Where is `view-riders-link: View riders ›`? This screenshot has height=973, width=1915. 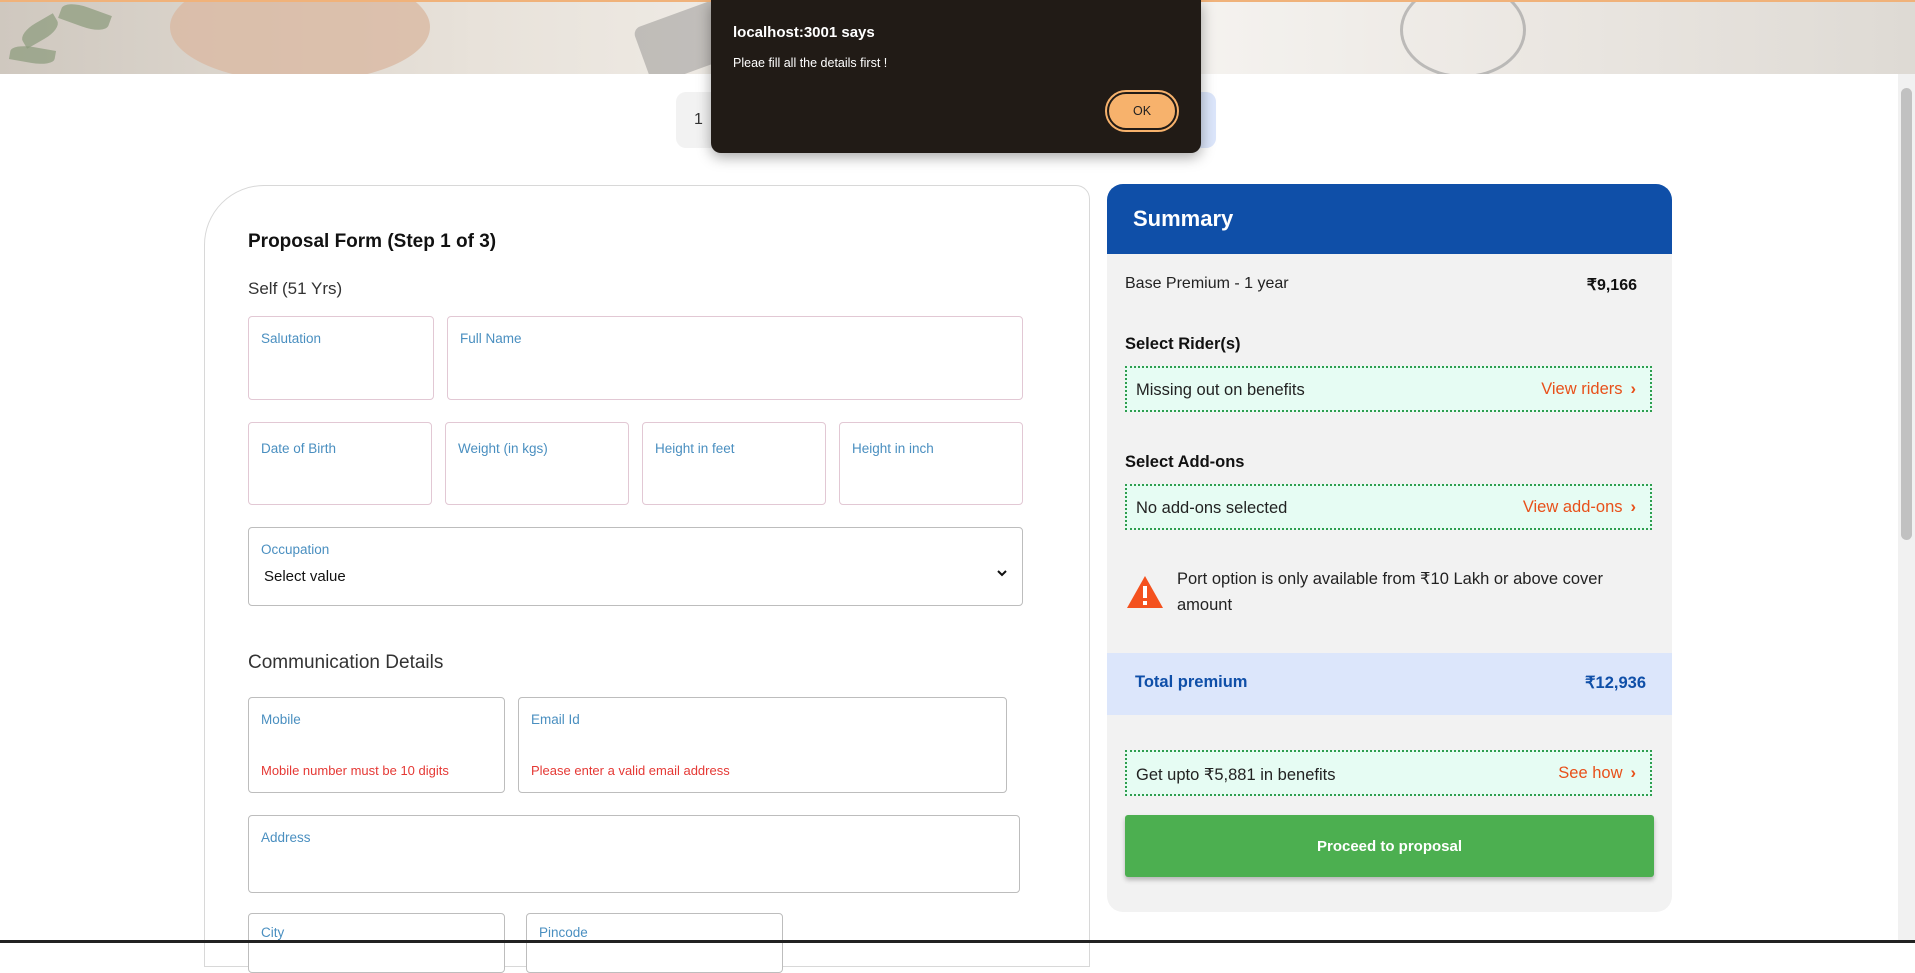
view-riders-link: View riders › is located at coordinates (1588, 389).